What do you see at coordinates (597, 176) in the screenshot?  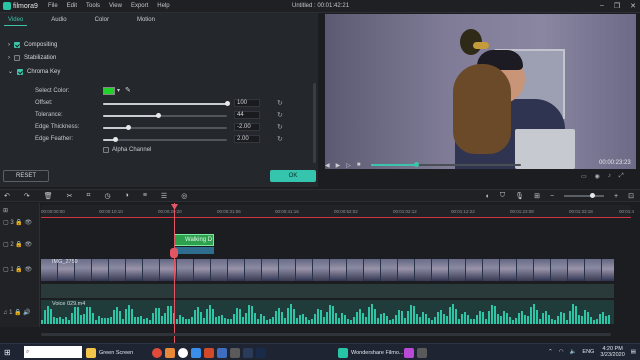 I see `camera-icon: ◉` at bounding box center [597, 176].